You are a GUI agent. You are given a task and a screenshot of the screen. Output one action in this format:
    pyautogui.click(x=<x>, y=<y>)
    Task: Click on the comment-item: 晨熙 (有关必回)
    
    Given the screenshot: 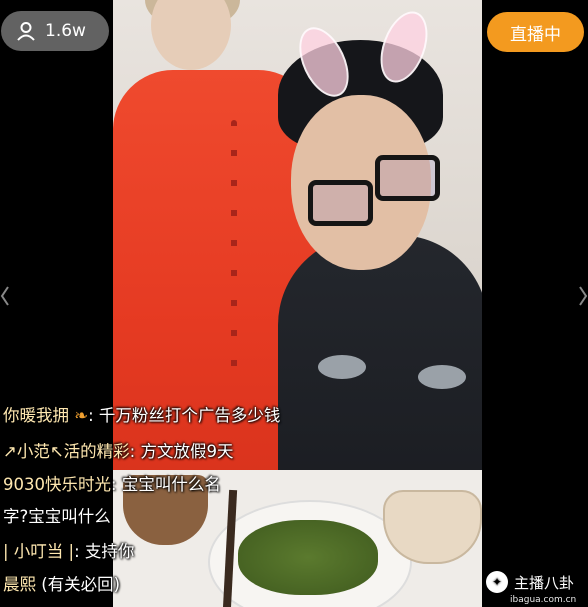 What is the action you would take?
    pyautogui.click(x=61, y=583)
    